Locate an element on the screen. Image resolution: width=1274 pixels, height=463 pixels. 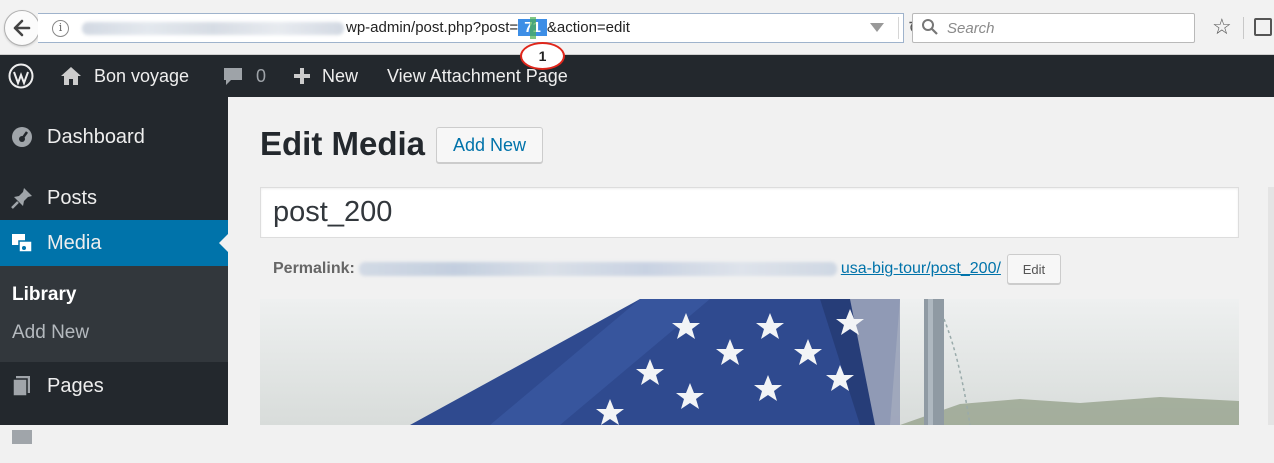
info-icon: i is located at coordinates (60, 28).